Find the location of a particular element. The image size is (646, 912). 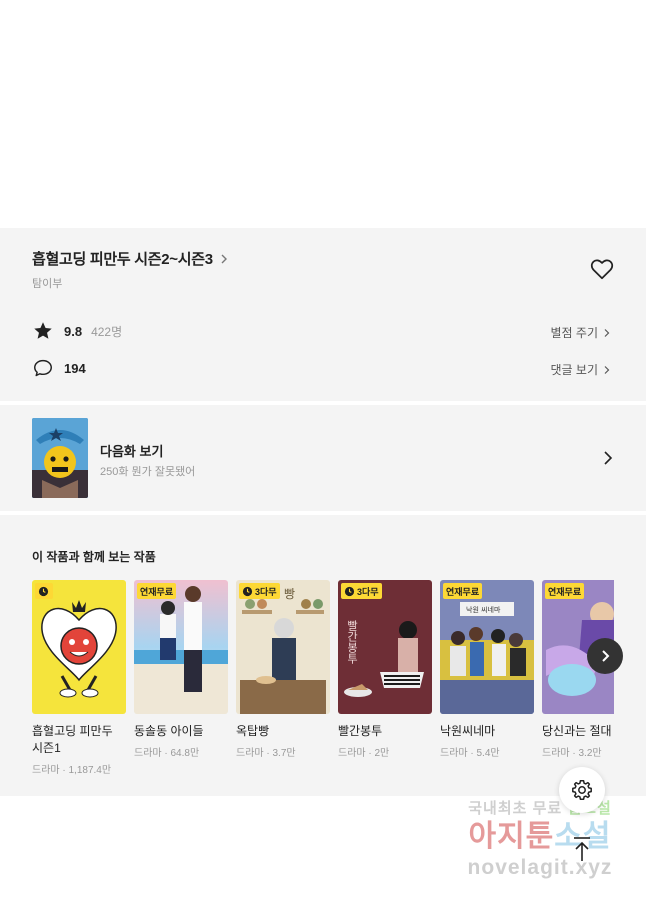

cover-image is located at coordinates (79, 647).